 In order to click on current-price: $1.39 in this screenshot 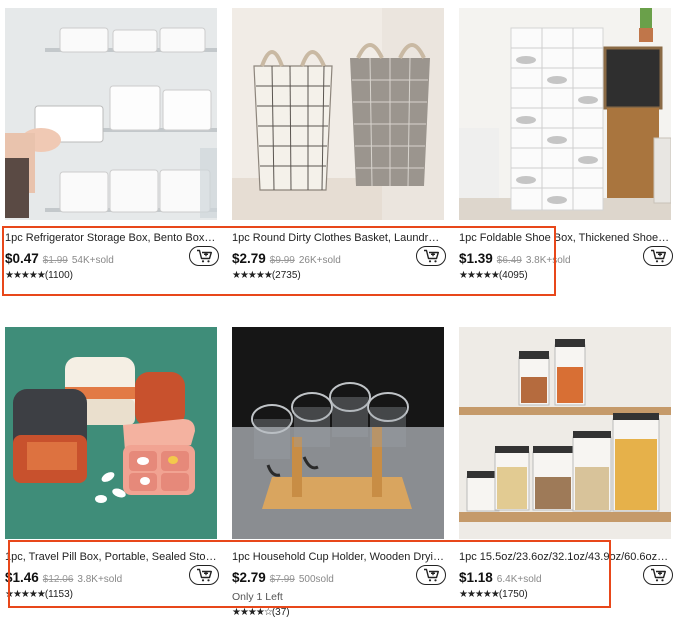, I will do `click(476, 258)`.